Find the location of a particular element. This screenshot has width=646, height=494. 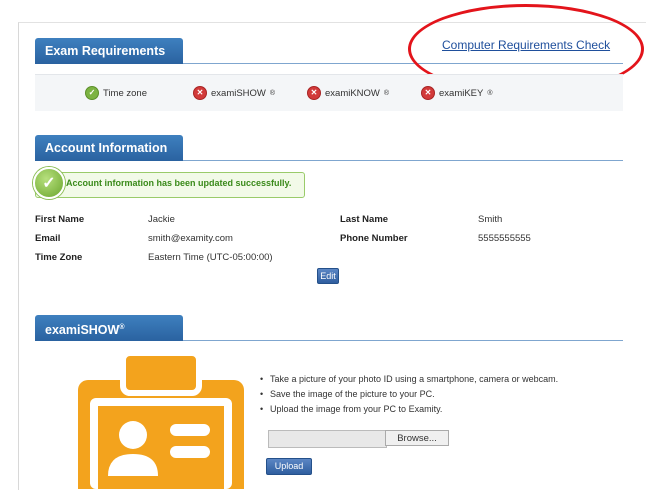

exam-requirements-title: Exam Requirements is located at coordinates (105, 51).